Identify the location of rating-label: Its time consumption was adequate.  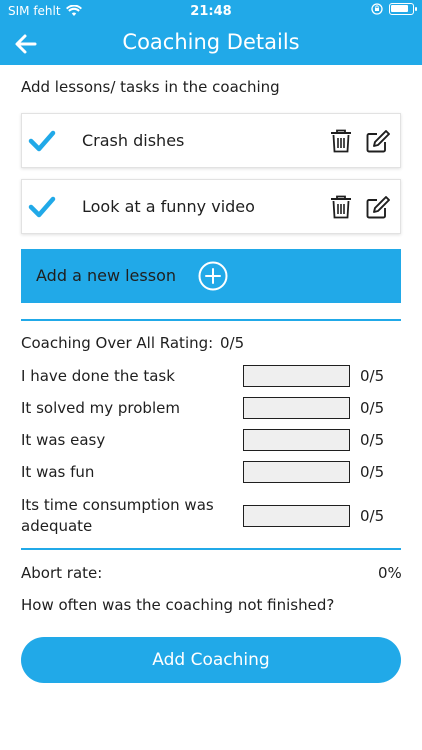
(117, 515).